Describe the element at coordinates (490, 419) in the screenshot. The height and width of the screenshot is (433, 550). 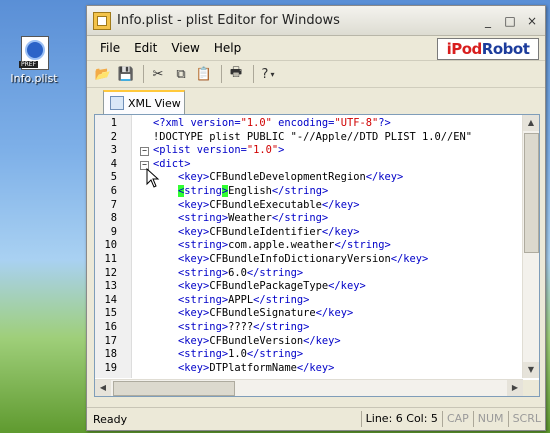
I see `num-indicator: NUM` at that location.